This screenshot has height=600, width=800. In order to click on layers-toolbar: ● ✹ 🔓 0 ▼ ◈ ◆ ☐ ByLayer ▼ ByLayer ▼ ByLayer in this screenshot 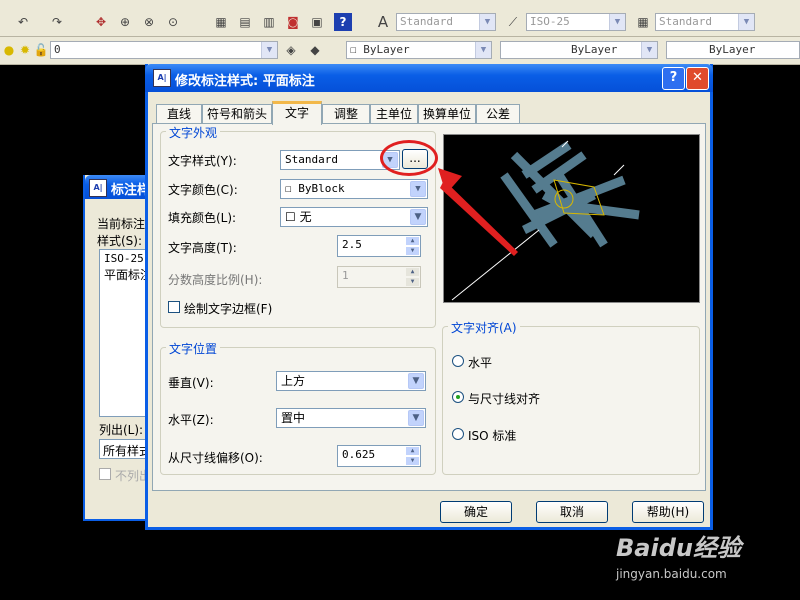, I will do `click(400, 51)`.